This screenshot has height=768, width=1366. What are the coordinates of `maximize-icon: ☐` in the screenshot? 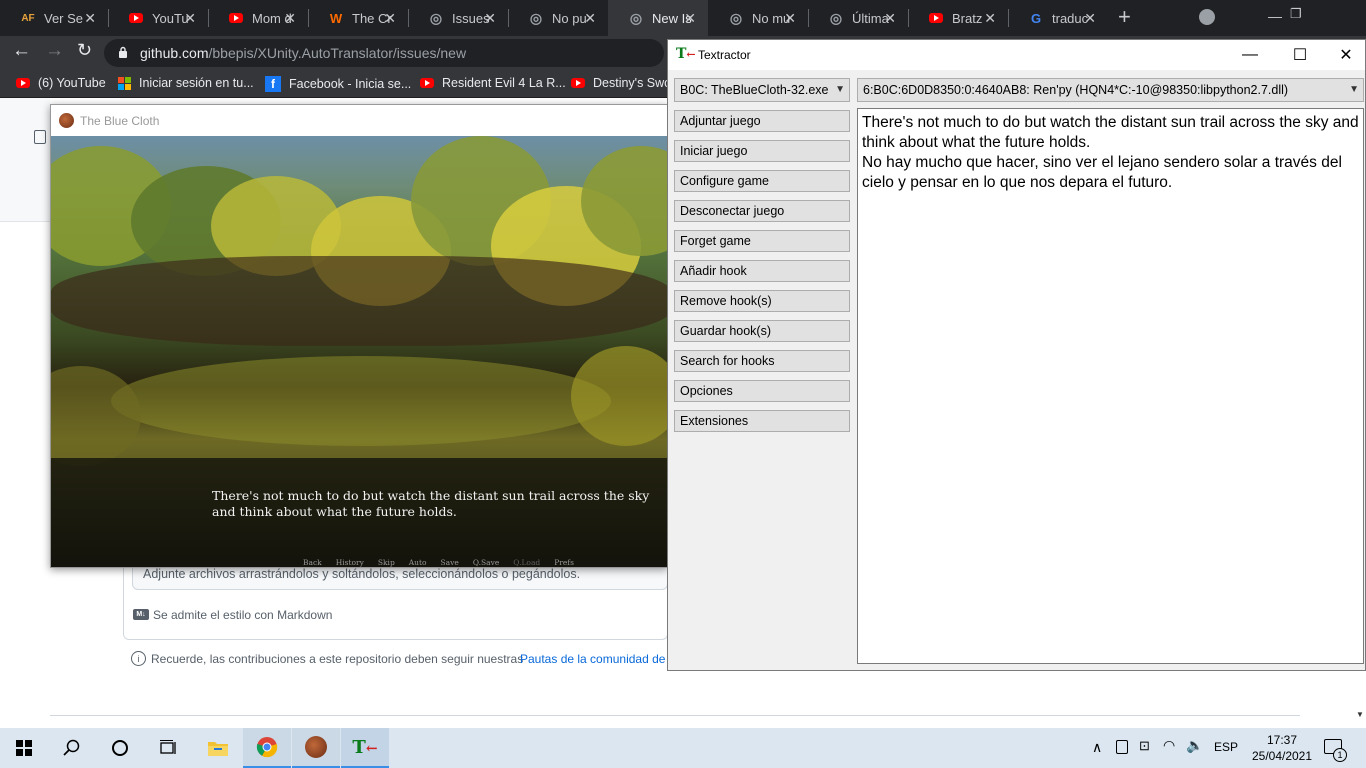 It's located at (1300, 55).